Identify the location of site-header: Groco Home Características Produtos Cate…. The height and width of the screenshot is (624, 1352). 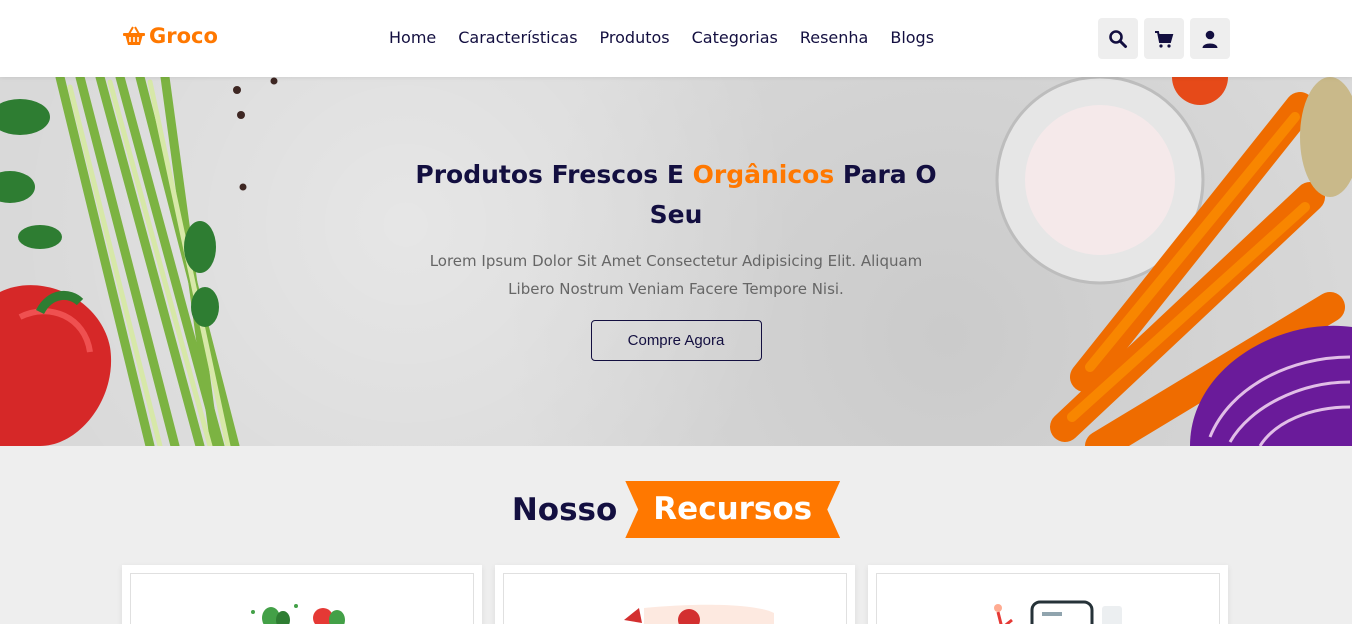
(676, 38).